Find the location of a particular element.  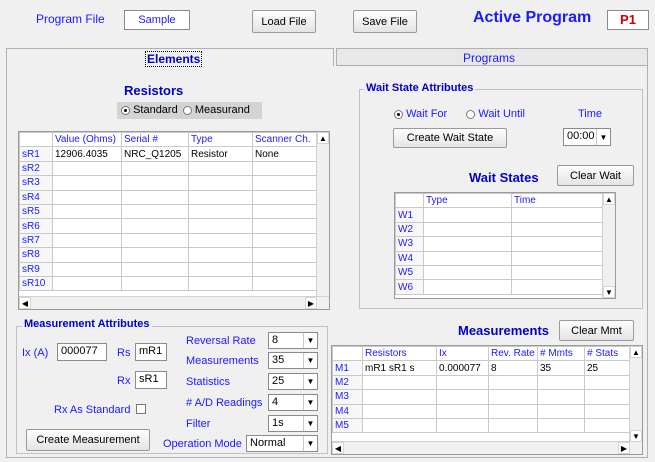

reversal-rate-select: 8 ▼ is located at coordinates (293, 340).